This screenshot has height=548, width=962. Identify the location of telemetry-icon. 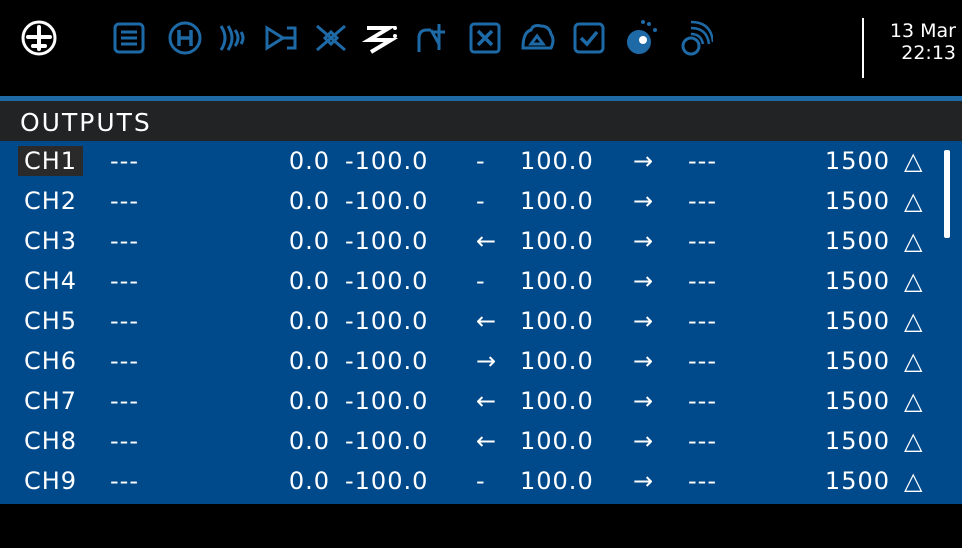
(589, 38).